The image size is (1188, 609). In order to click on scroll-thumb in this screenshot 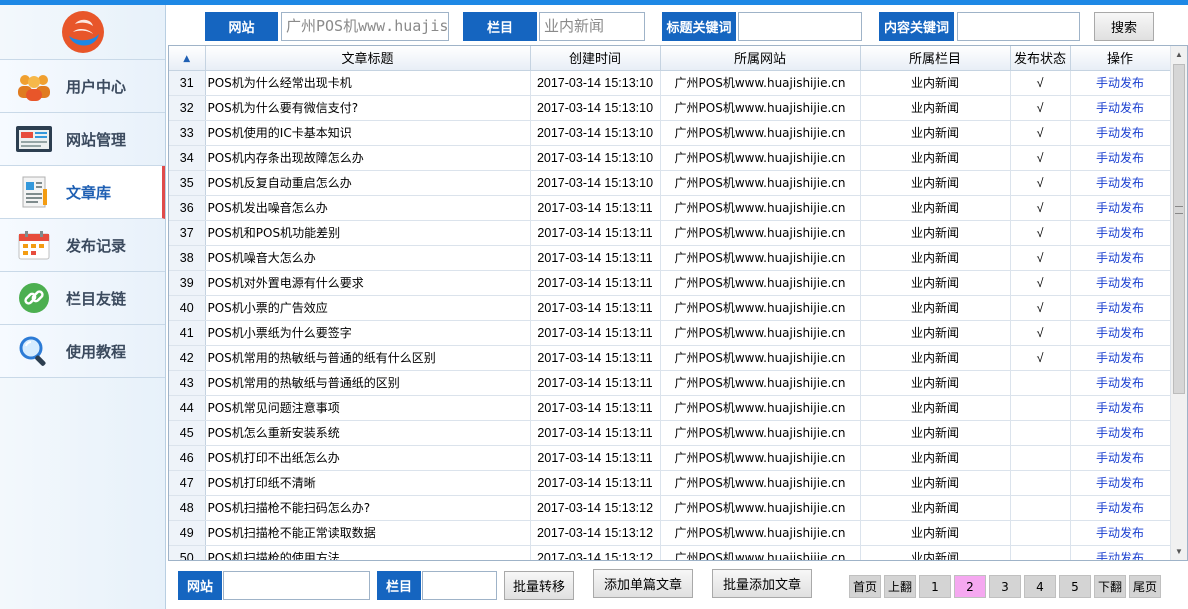, I will do `click(1179, 229)`.